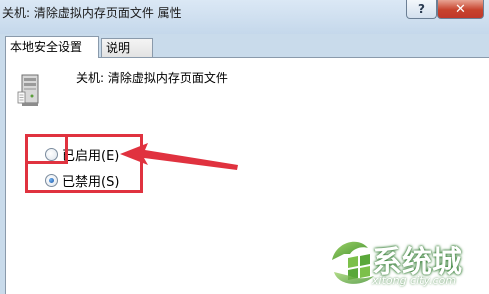 The image size is (489, 294). Describe the element at coordinates (28, 90) in the screenshot. I see `server-policy-icon` at that location.